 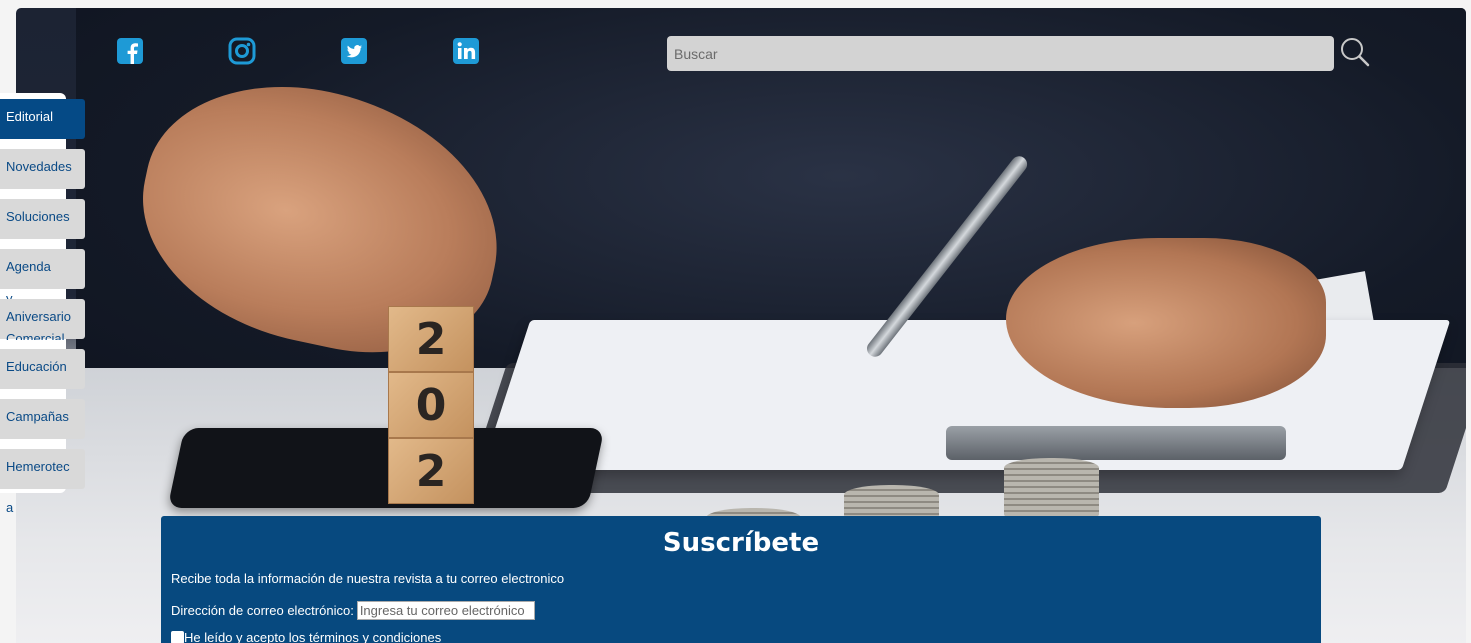 What do you see at coordinates (42, 469) in the screenshot?
I see `sidebar-item-hemeroteca: Hemerotec` at bounding box center [42, 469].